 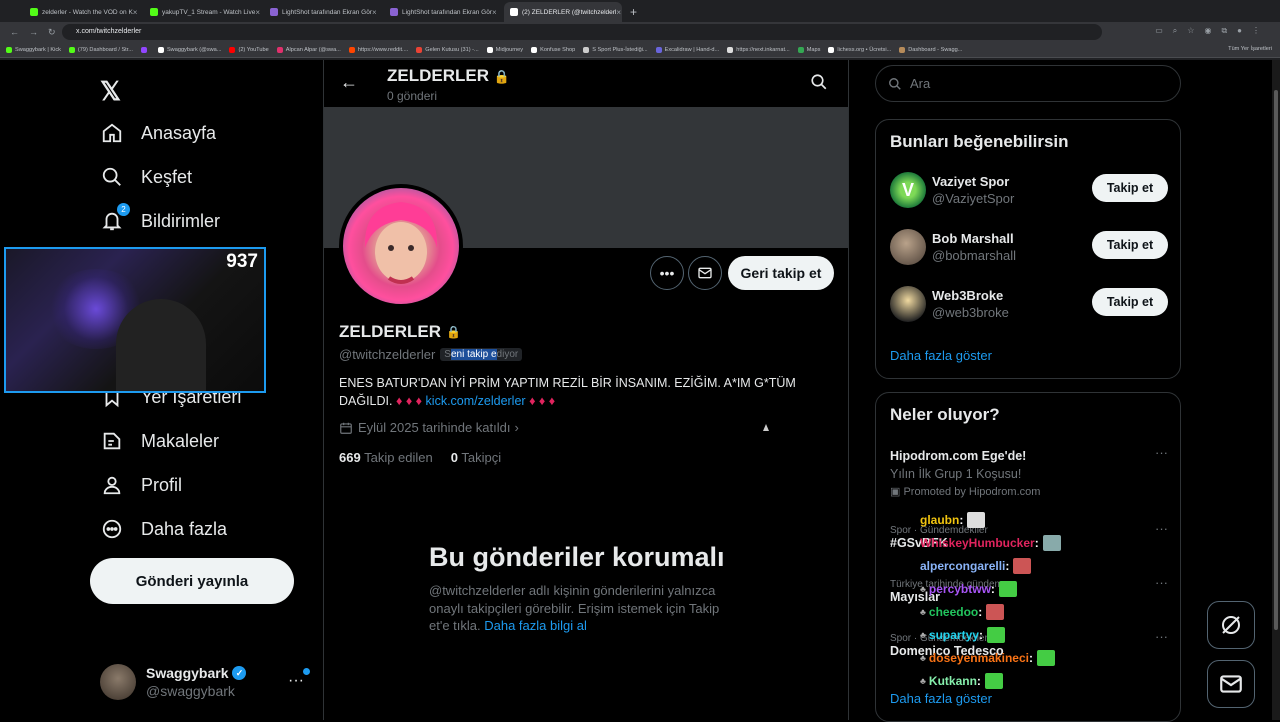 What do you see at coordinates (167, 176) in the screenshot?
I see `nav-explore-label: Keşfet` at bounding box center [167, 176].